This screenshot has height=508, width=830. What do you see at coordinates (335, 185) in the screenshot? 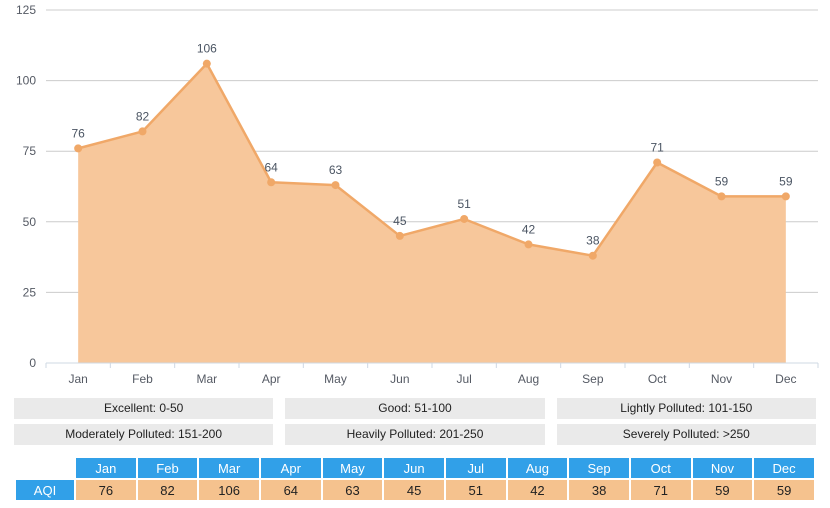
I see `data-point-may` at bounding box center [335, 185].